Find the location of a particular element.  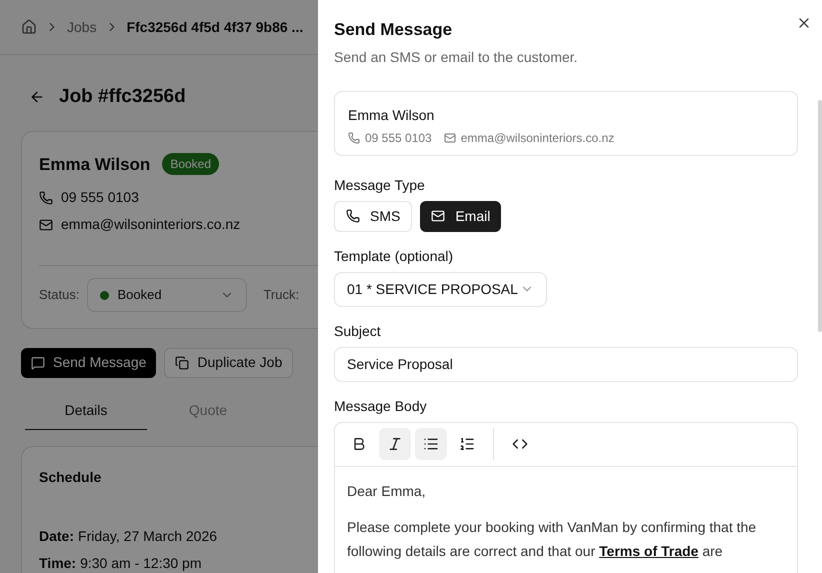

duplicate-job-button: Duplicate Job is located at coordinates (229, 363).